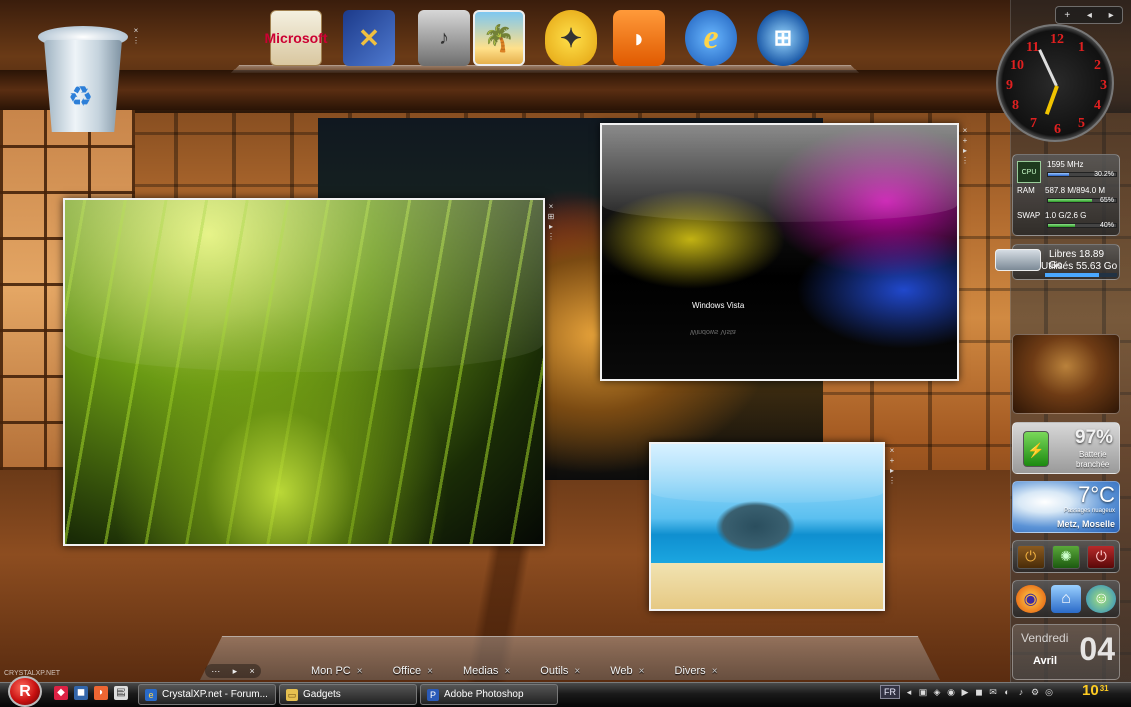  I want to click on ram-bar: 65%, so click(1082, 200).